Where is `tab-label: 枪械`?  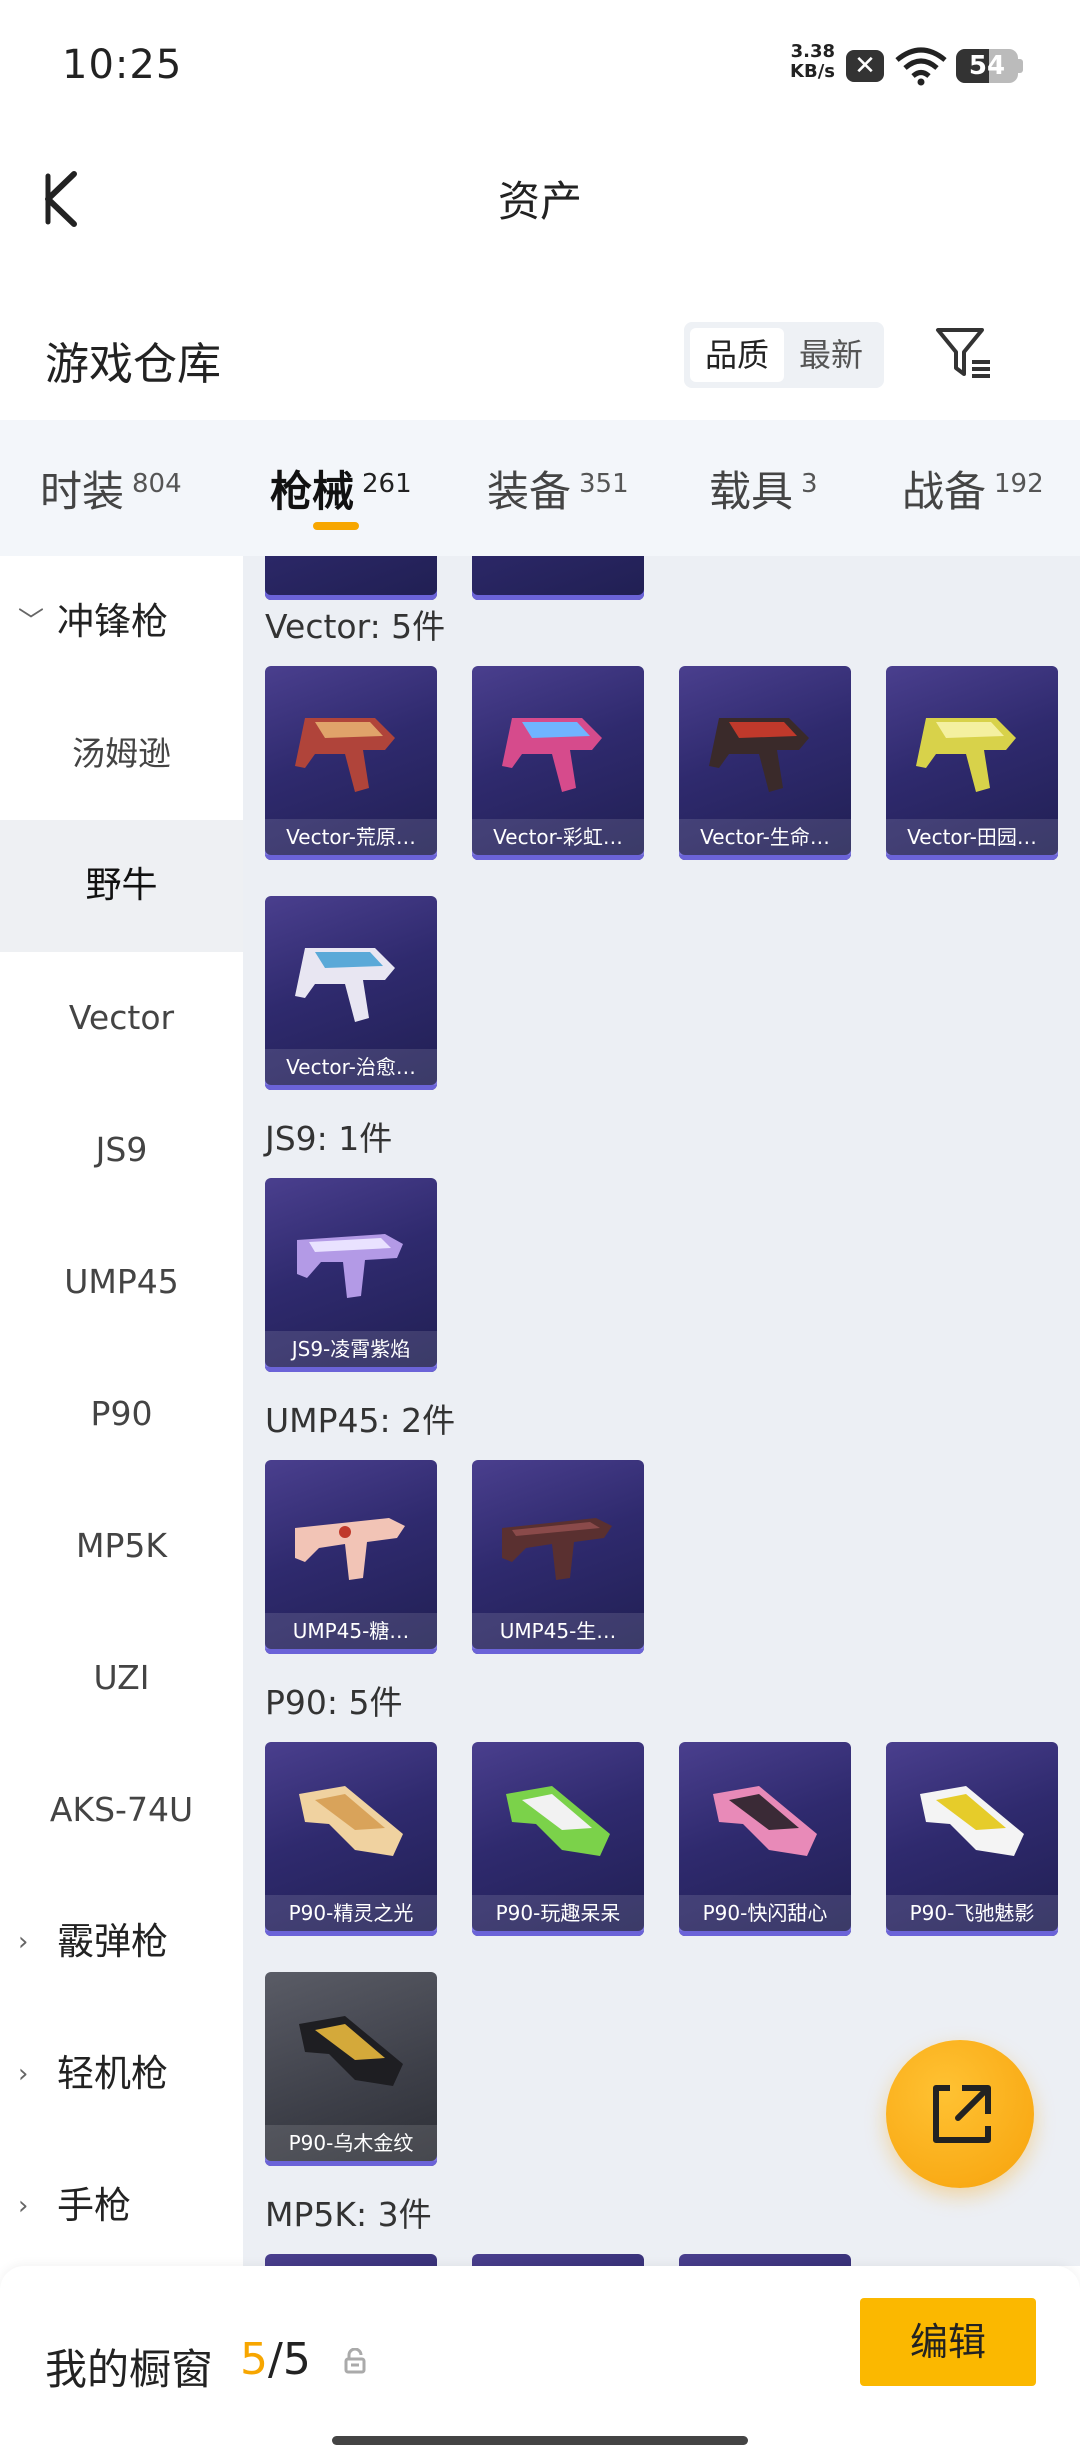
tab-label: 枪械 is located at coordinates (312, 491).